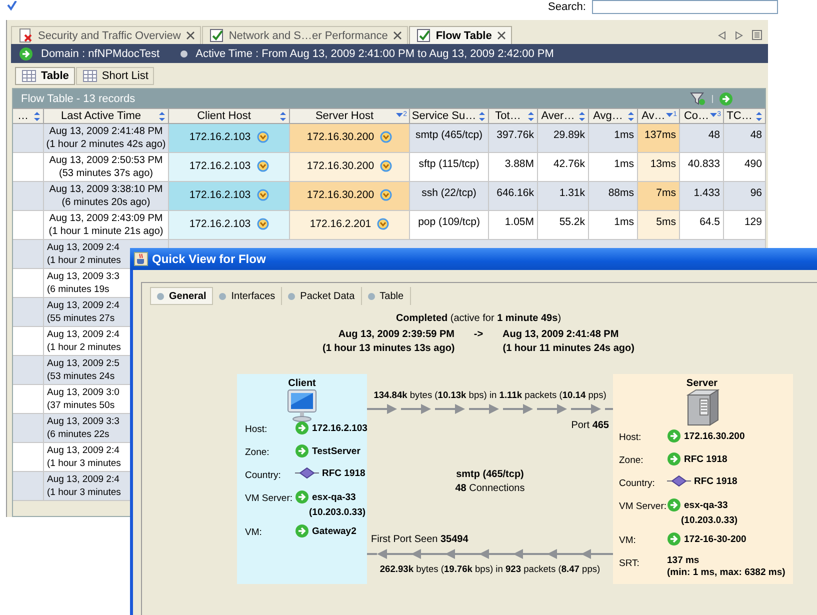 The height and width of the screenshot is (615, 817). What do you see at coordinates (78, 98) in the screenshot?
I see `table-title: Flow Table - 13 records` at bounding box center [78, 98].